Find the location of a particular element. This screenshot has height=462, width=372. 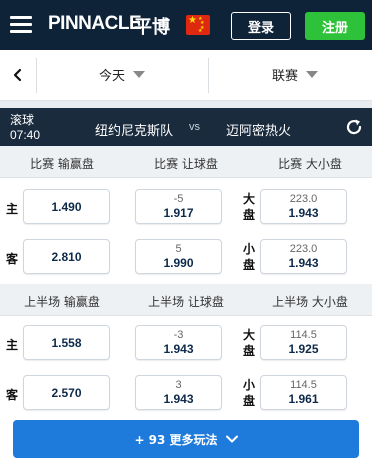

odds-button: 3 1.943 is located at coordinates (178, 392).